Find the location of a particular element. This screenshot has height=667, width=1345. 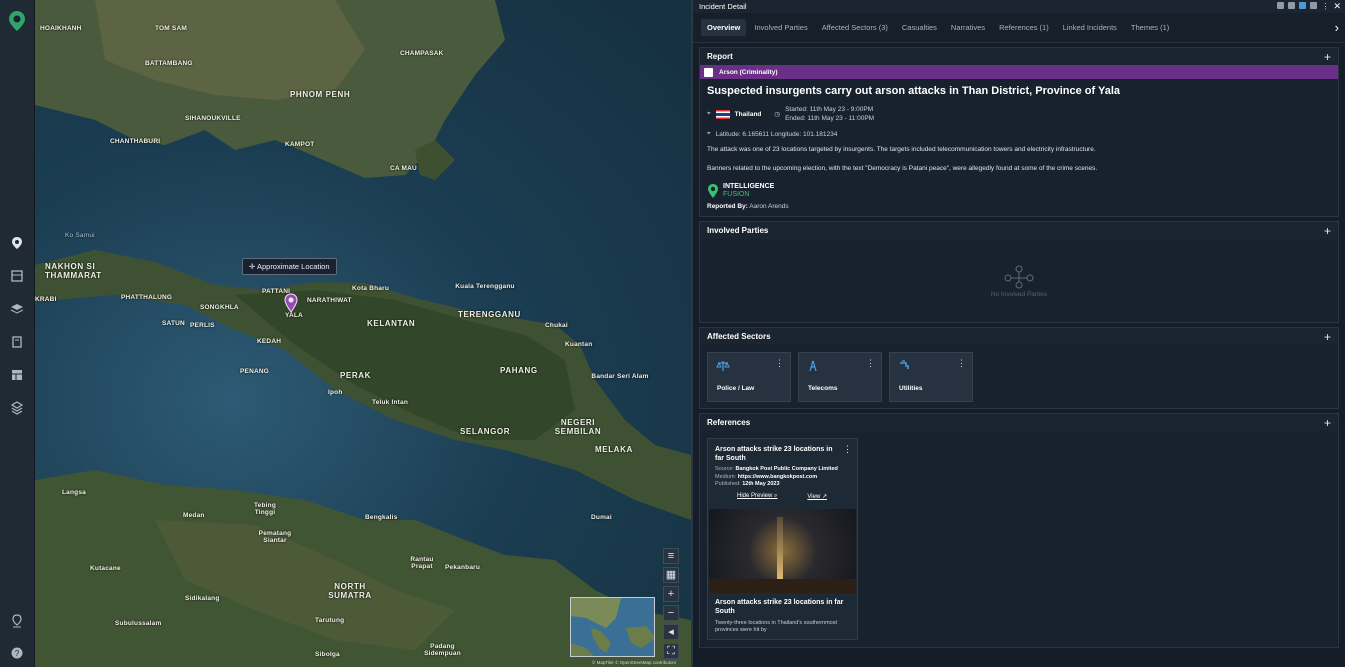

involved-parties-header: Involved Parties + is located at coordinates (1019, 230).